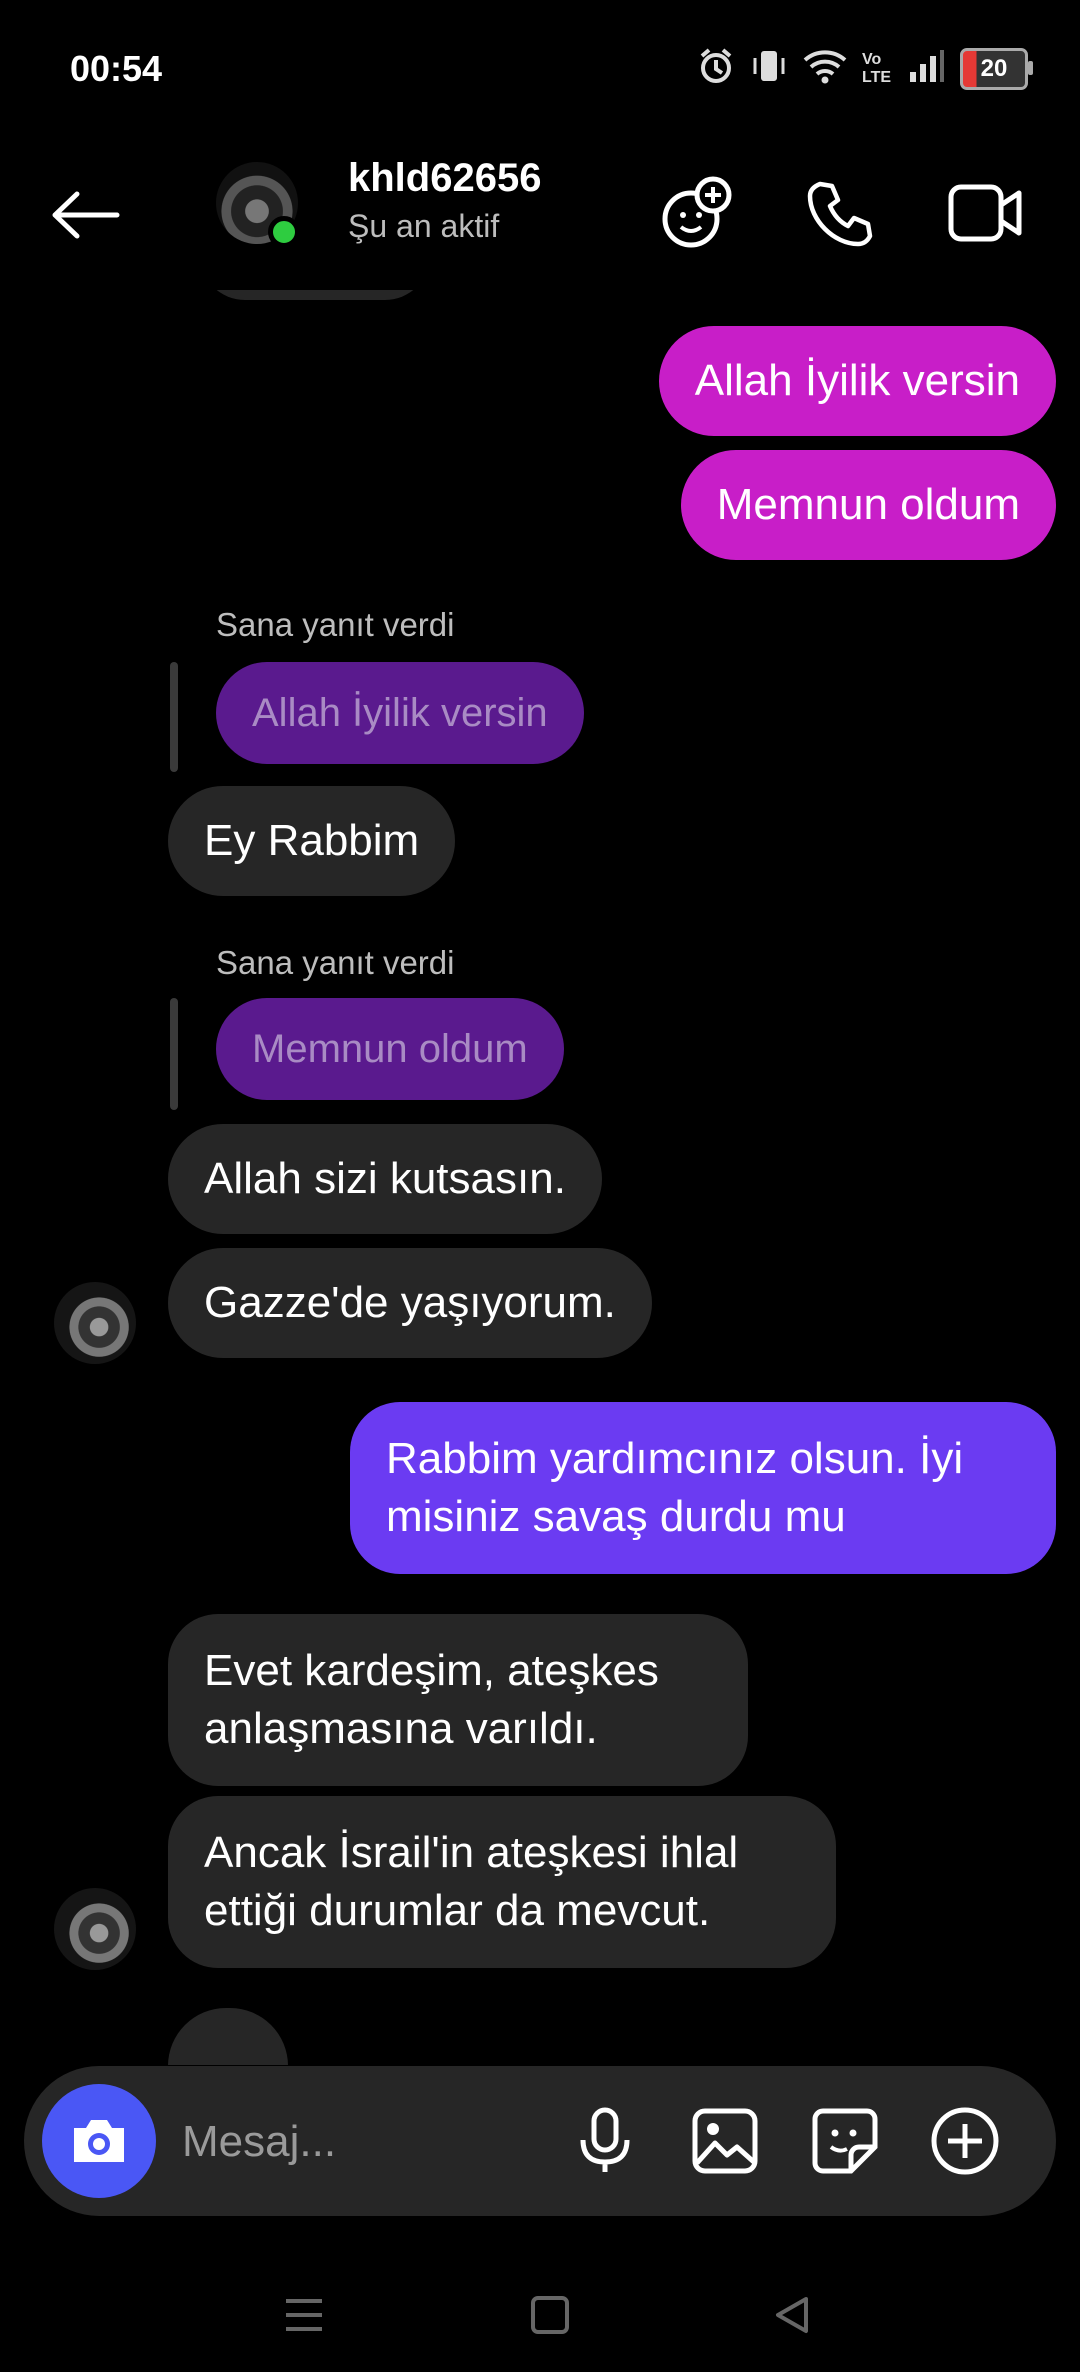 The image size is (1080, 2372). I want to click on volte-icon: Vo LTE, so click(877, 68).